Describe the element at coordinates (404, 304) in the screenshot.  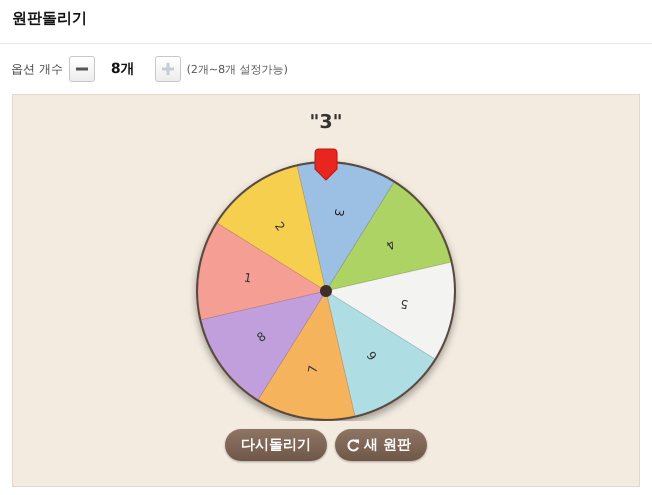
I see `segment-label: 5` at that location.